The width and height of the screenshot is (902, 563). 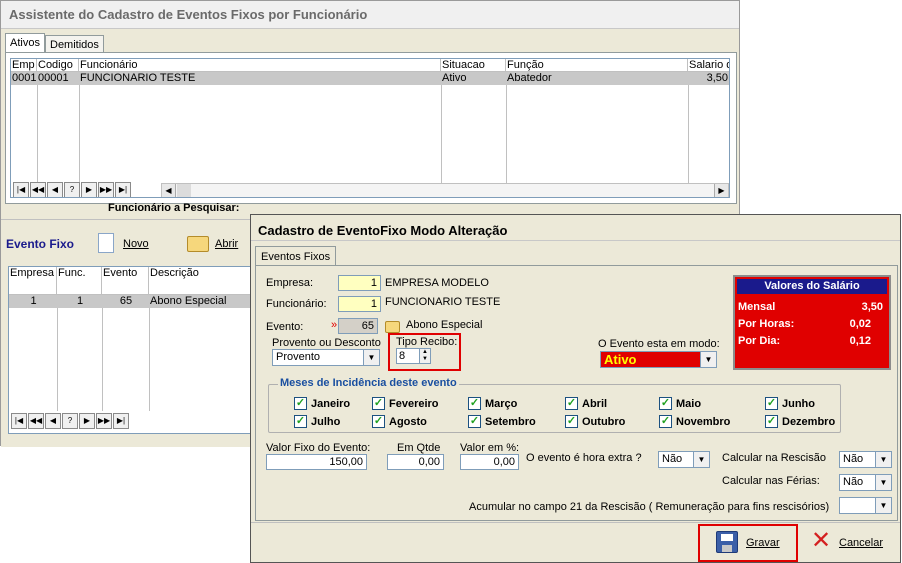 What do you see at coordinates (25, 43) in the screenshot?
I see `tab-ativos: Ativos` at bounding box center [25, 43].